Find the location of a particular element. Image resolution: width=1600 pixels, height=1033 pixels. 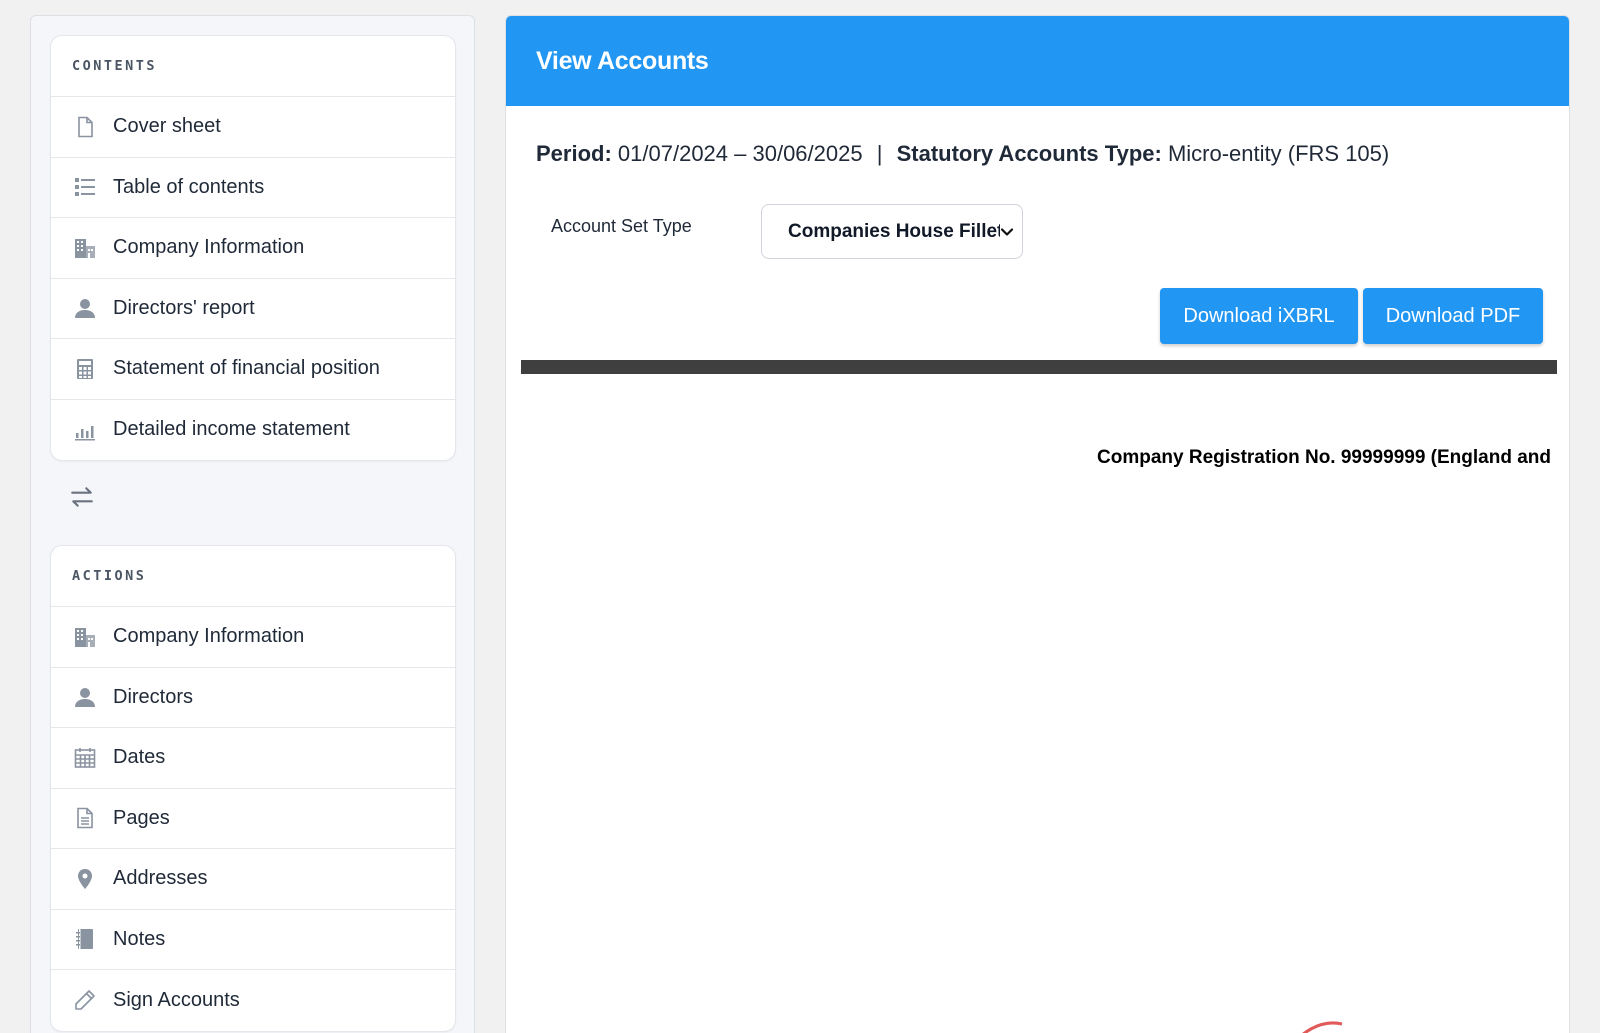

nav-label: Cover sheet is located at coordinates (167, 126).